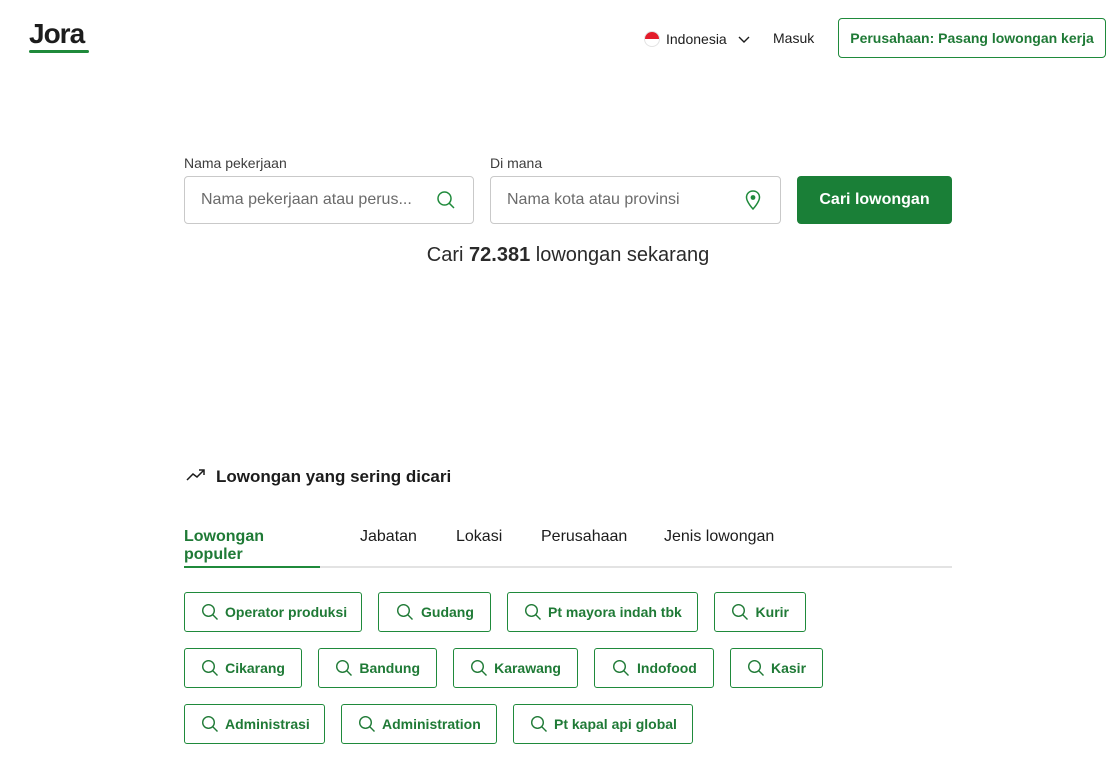 The width and height of the screenshot is (1120, 763). What do you see at coordinates (619, 200) in the screenshot?
I see `location-input` at bounding box center [619, 200].